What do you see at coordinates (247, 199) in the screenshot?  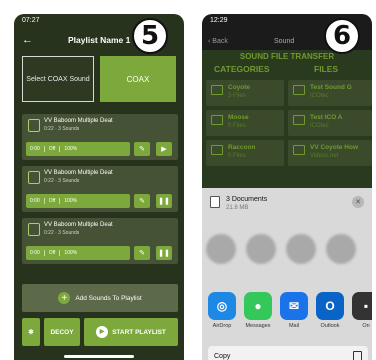 I see `document-count: 3 Documents` at bounding box center [247, 199].